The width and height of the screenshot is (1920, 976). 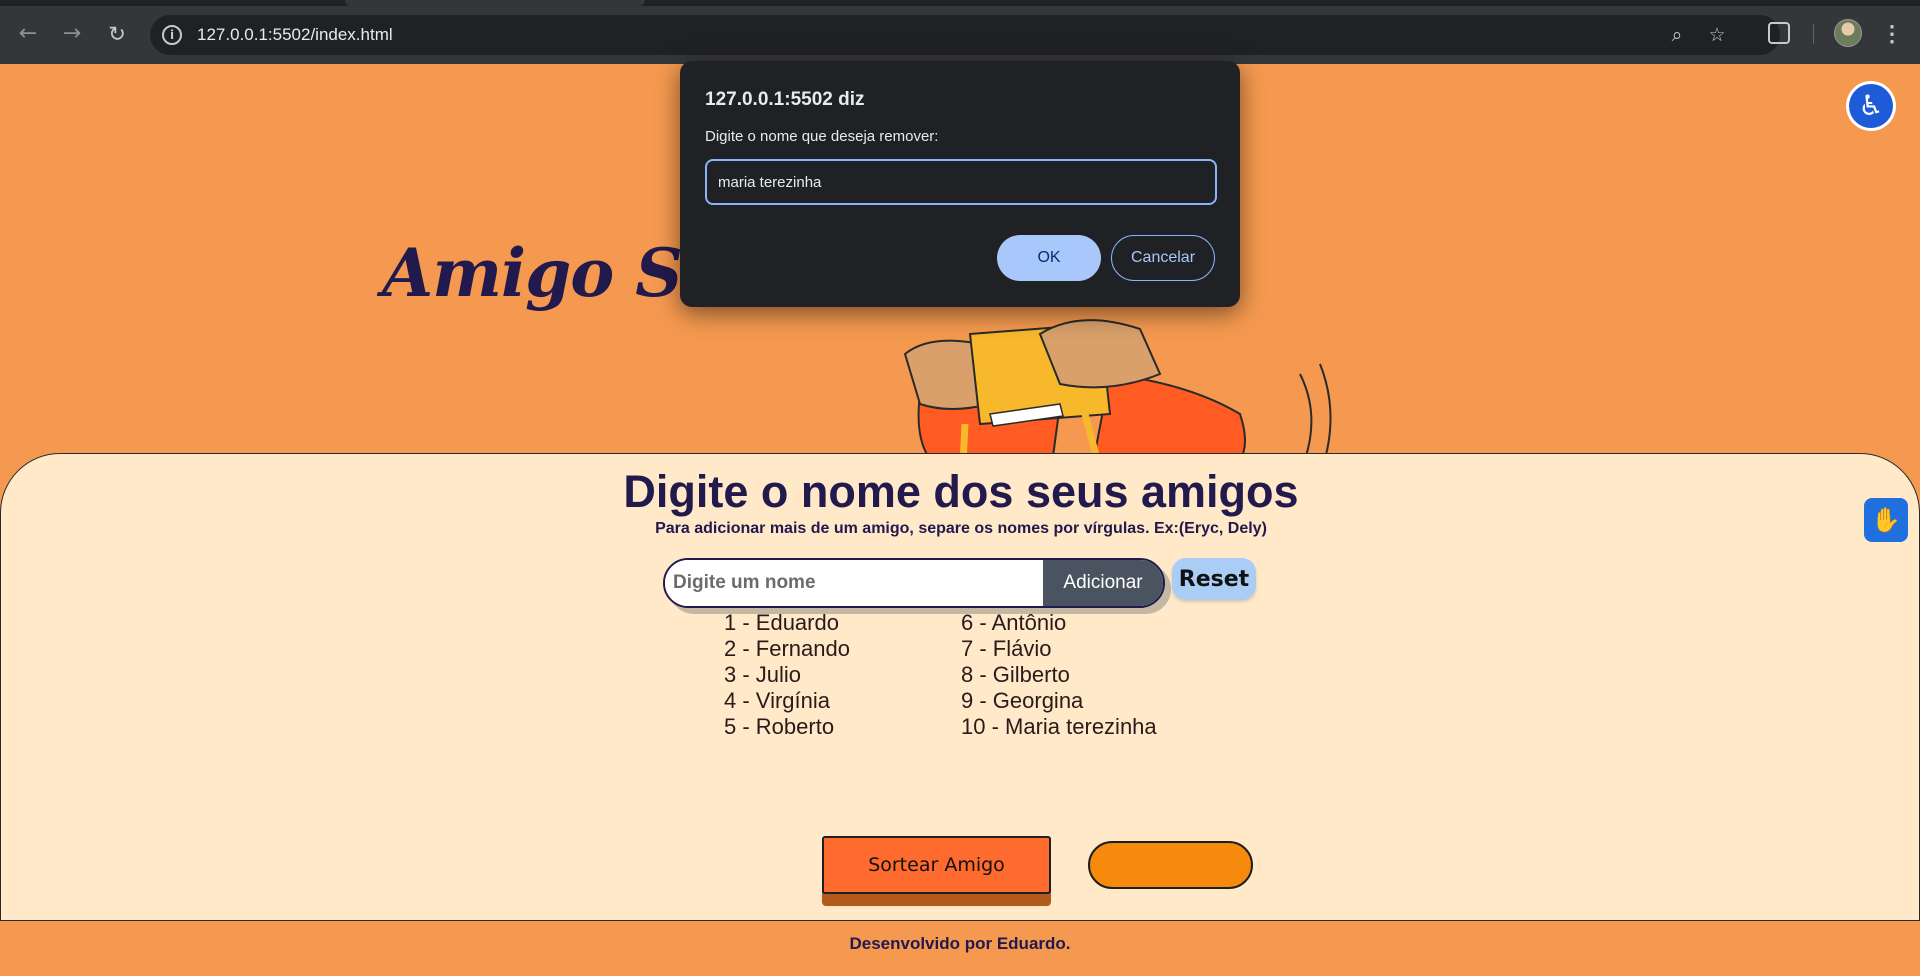 What do you see at coordinates (1014, 622) in the screenshot?
I see `list-item: 6 - Antônio` at bounding box center [1014, 622].